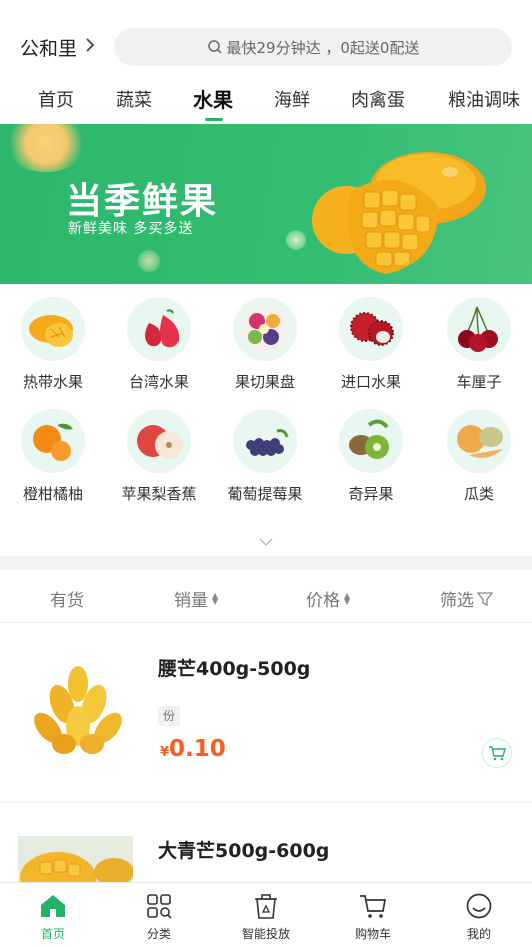  I want to click on category-item: 瓜类, so click(479, 456).